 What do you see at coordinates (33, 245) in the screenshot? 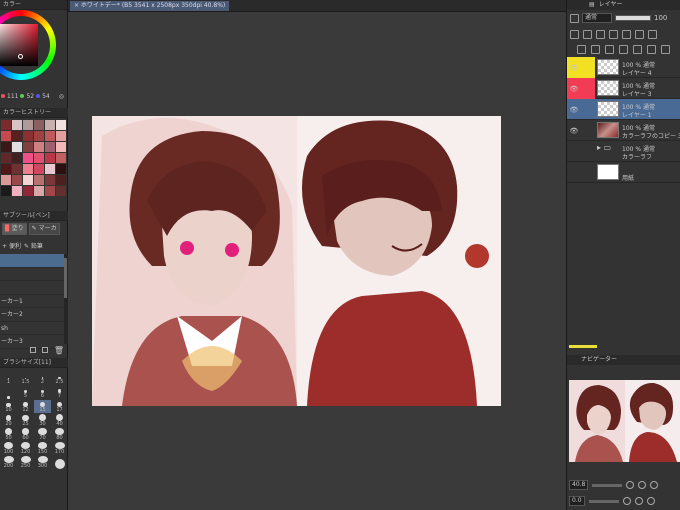
I see `subtool-tab-pencil: ✎ 鉛筆` at bounding box center [33, 245].